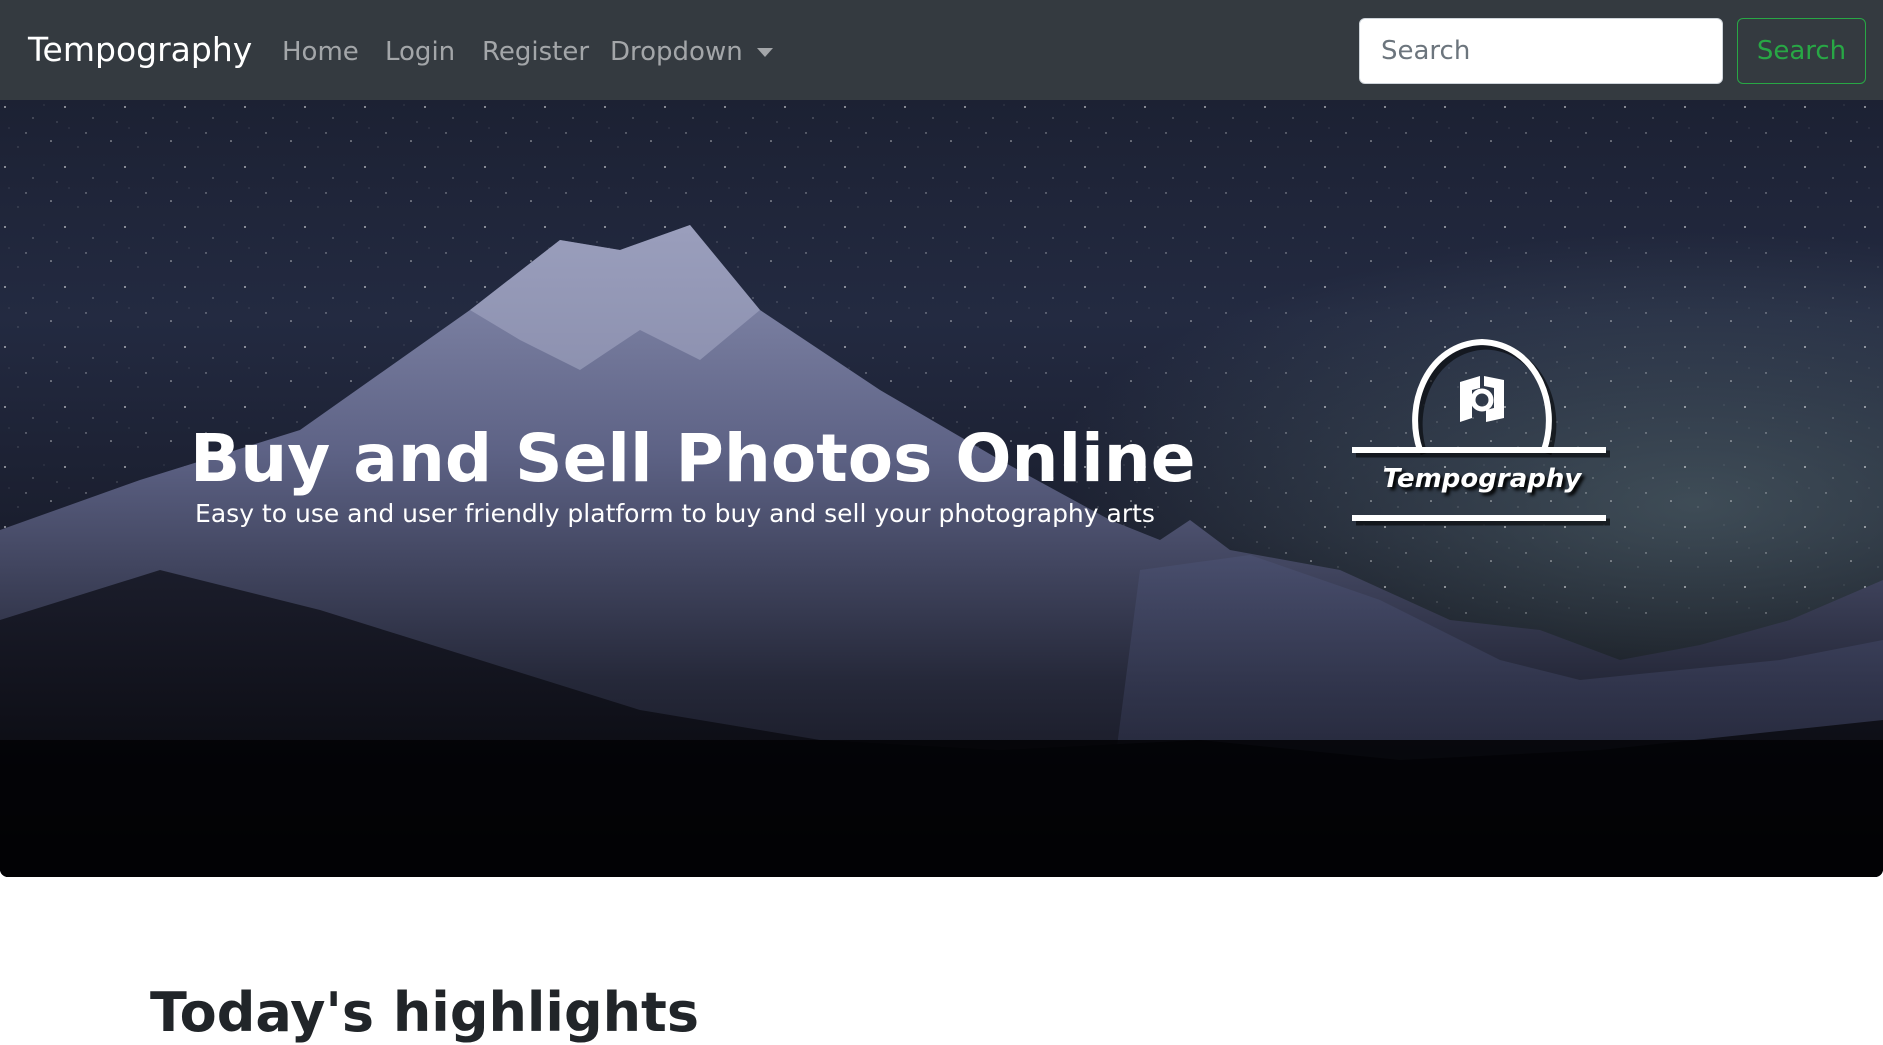  Describe the element at coordinates (764, 52) in the screenshot. I see `caret-down-icon` at that location.